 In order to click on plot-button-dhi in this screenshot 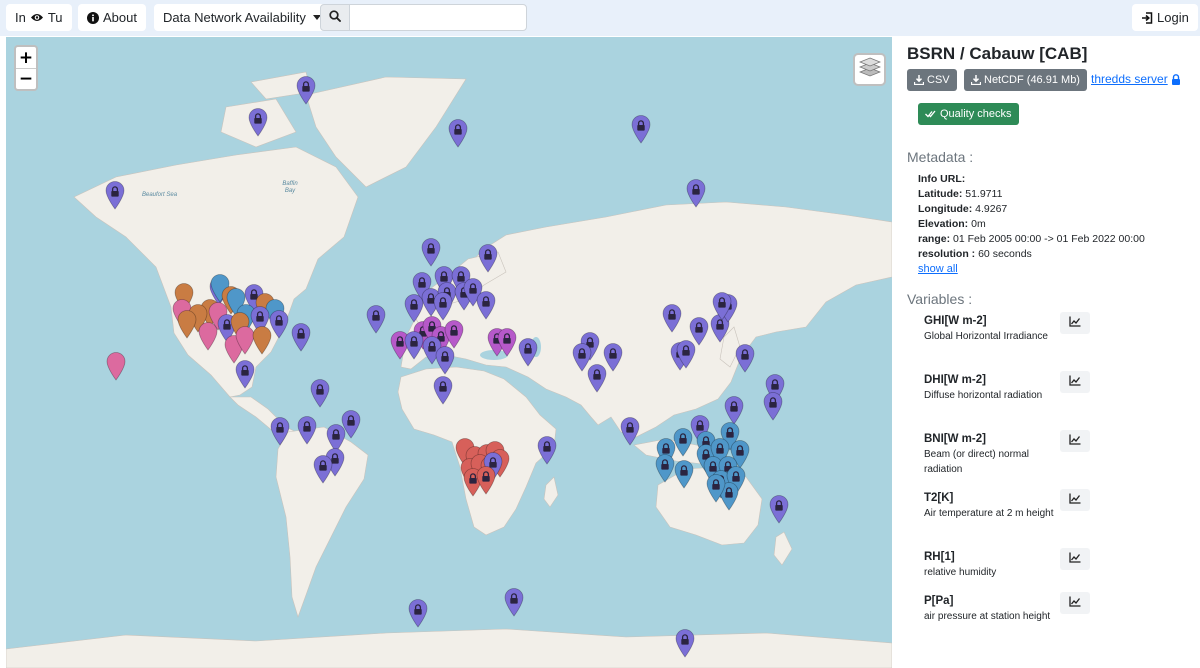, I will do `click(1075, 382)`.